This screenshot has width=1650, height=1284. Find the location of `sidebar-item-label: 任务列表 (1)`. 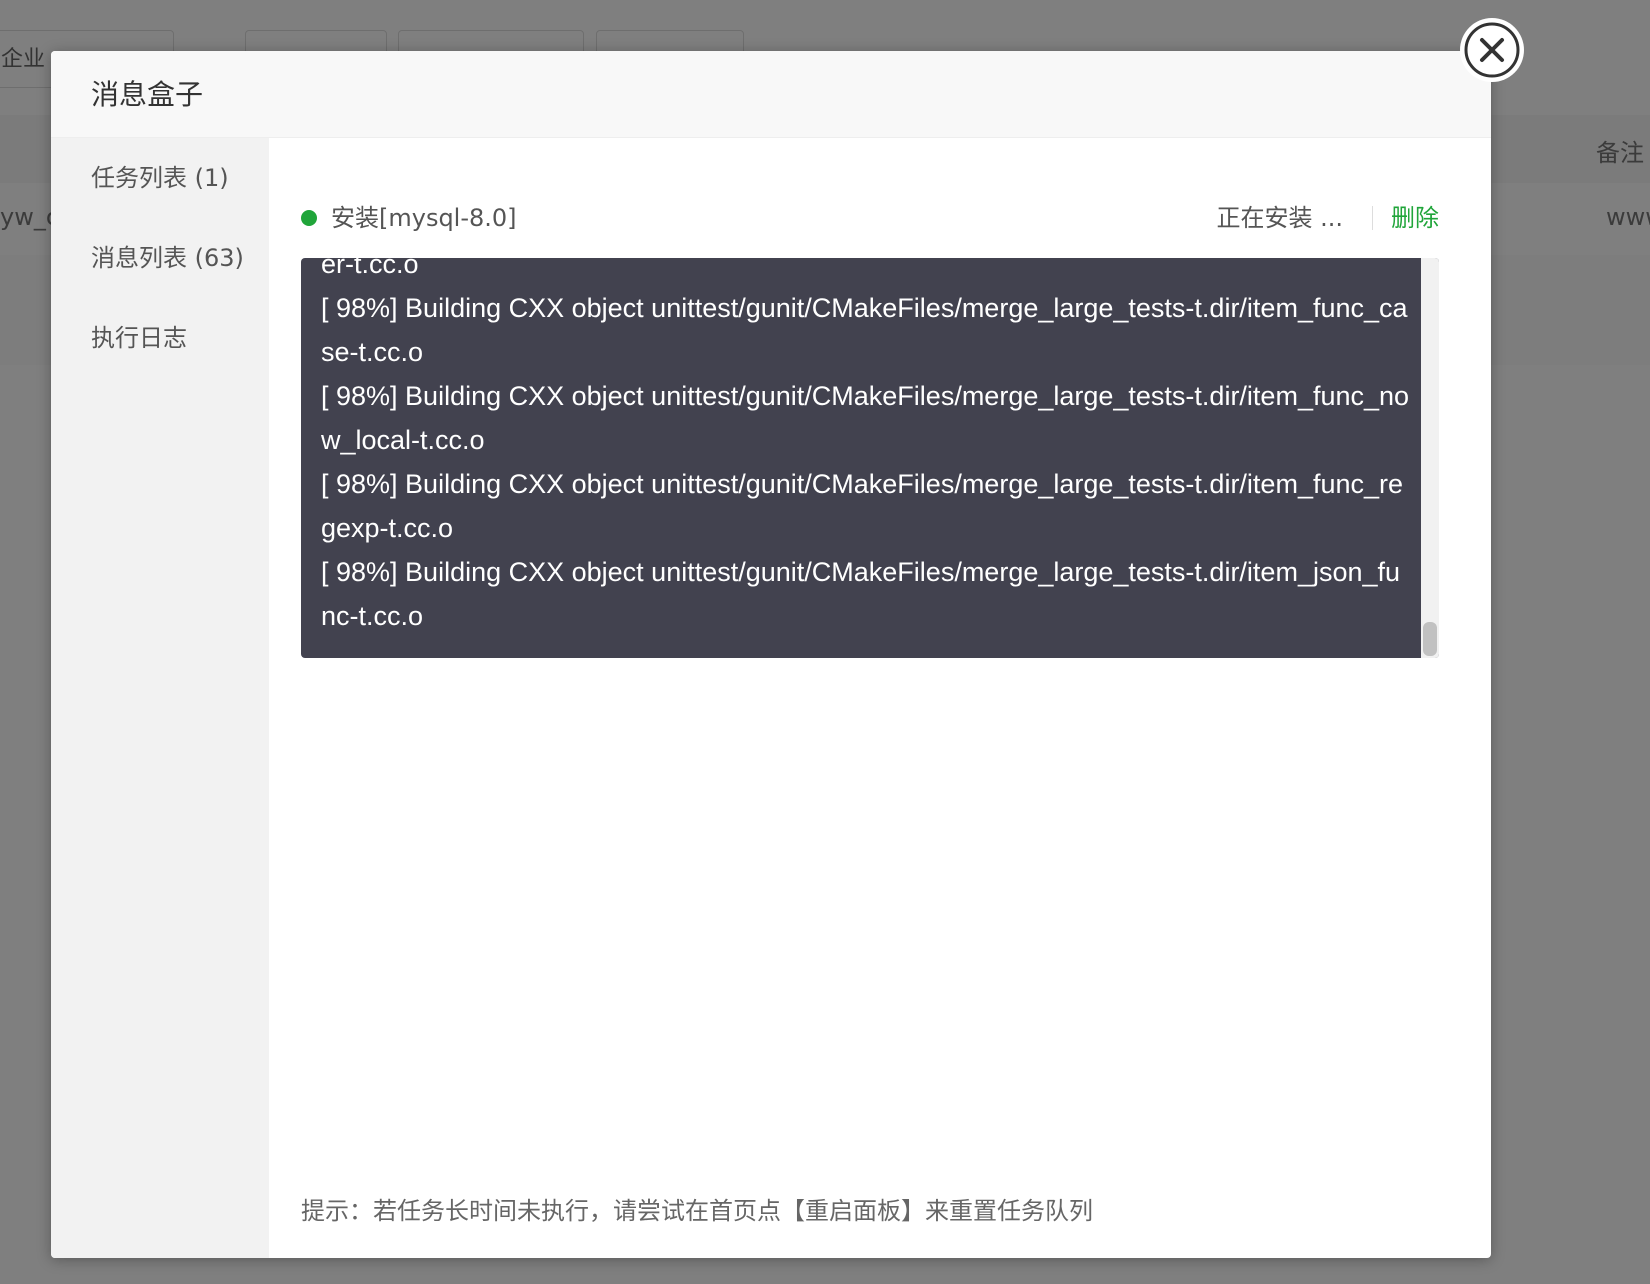

sidebar-item-label: 任务列表 (1) is located at coordinates (160, 178).